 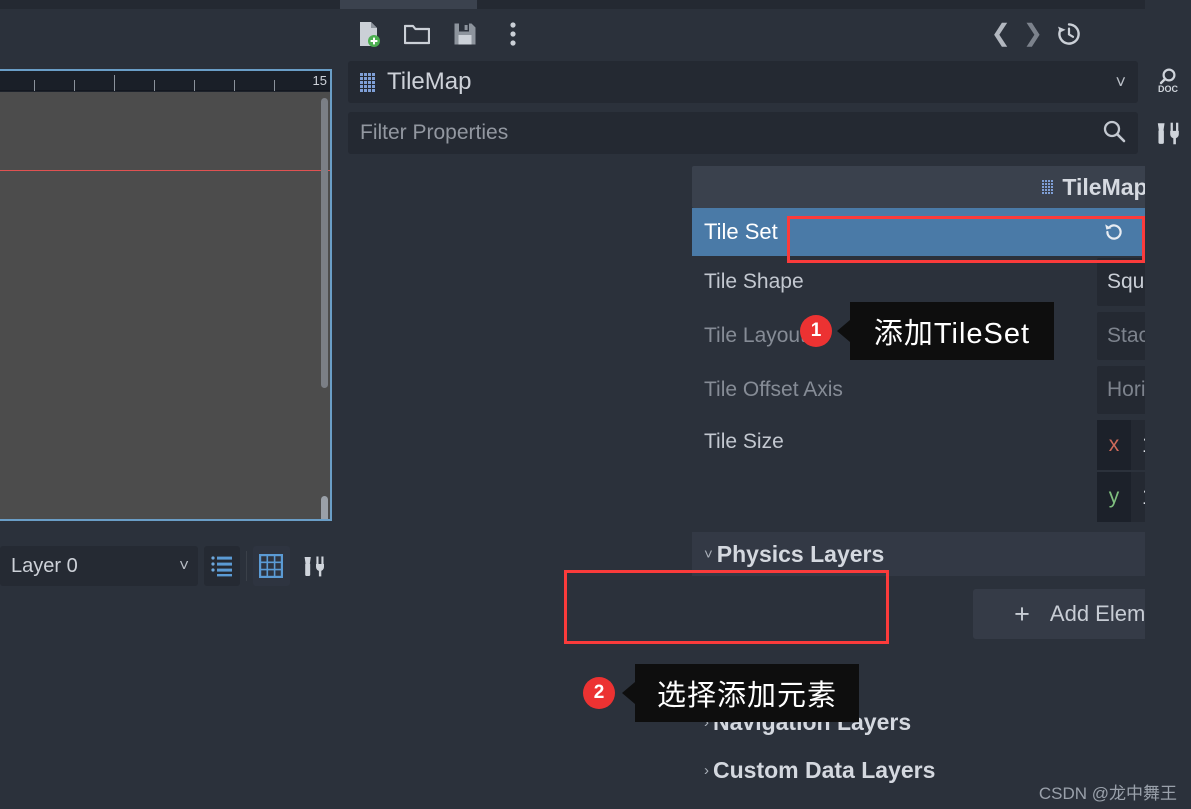 I want to click on list-icon, so click(x=222, y=566).